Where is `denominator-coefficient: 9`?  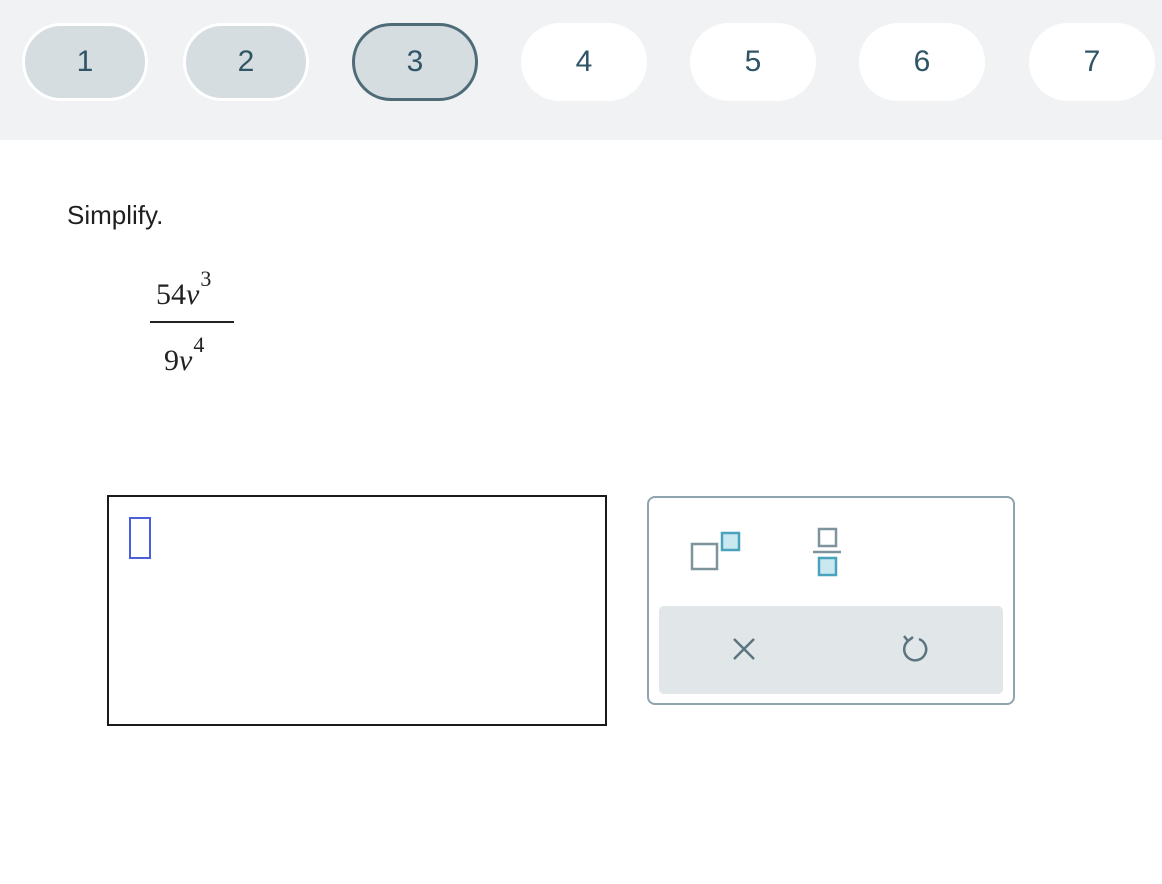 denominator-coefficient: 9 is located at coordinates (171, 360).